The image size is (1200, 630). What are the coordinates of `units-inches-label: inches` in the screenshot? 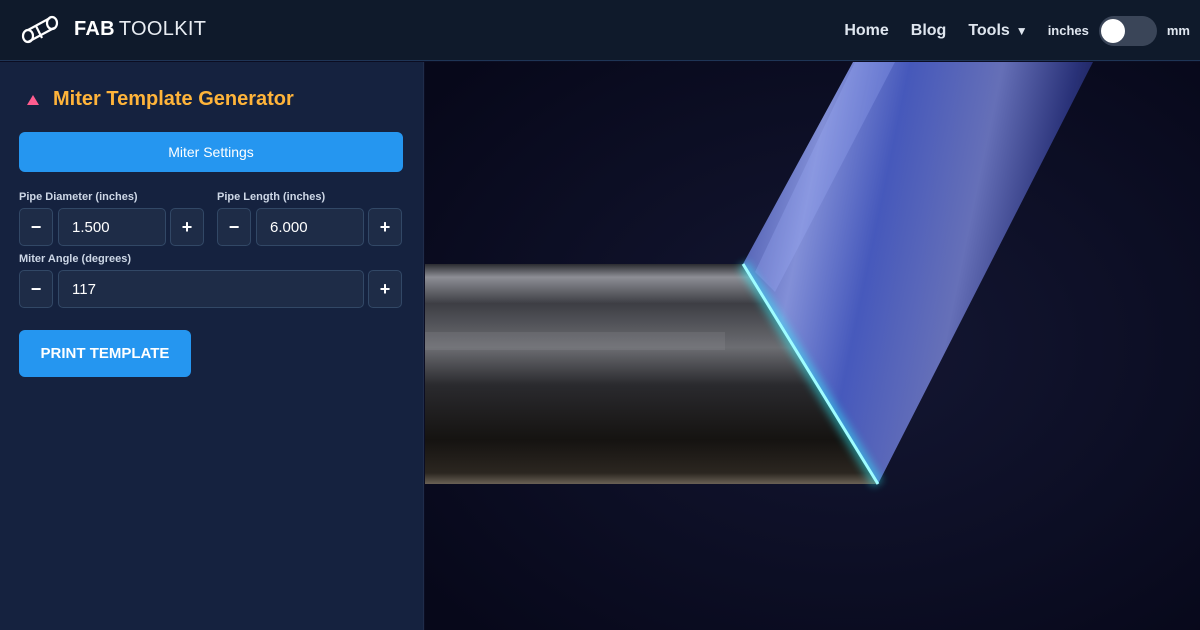 It's located at (1068, 30).